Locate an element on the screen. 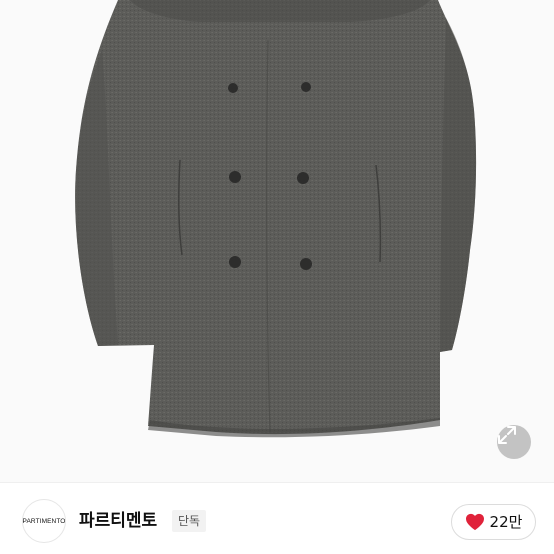 Image resolution: width=554 pixels, height=554 pixels. exclusive-badge: 단독 is located at coordinates (189, 521).